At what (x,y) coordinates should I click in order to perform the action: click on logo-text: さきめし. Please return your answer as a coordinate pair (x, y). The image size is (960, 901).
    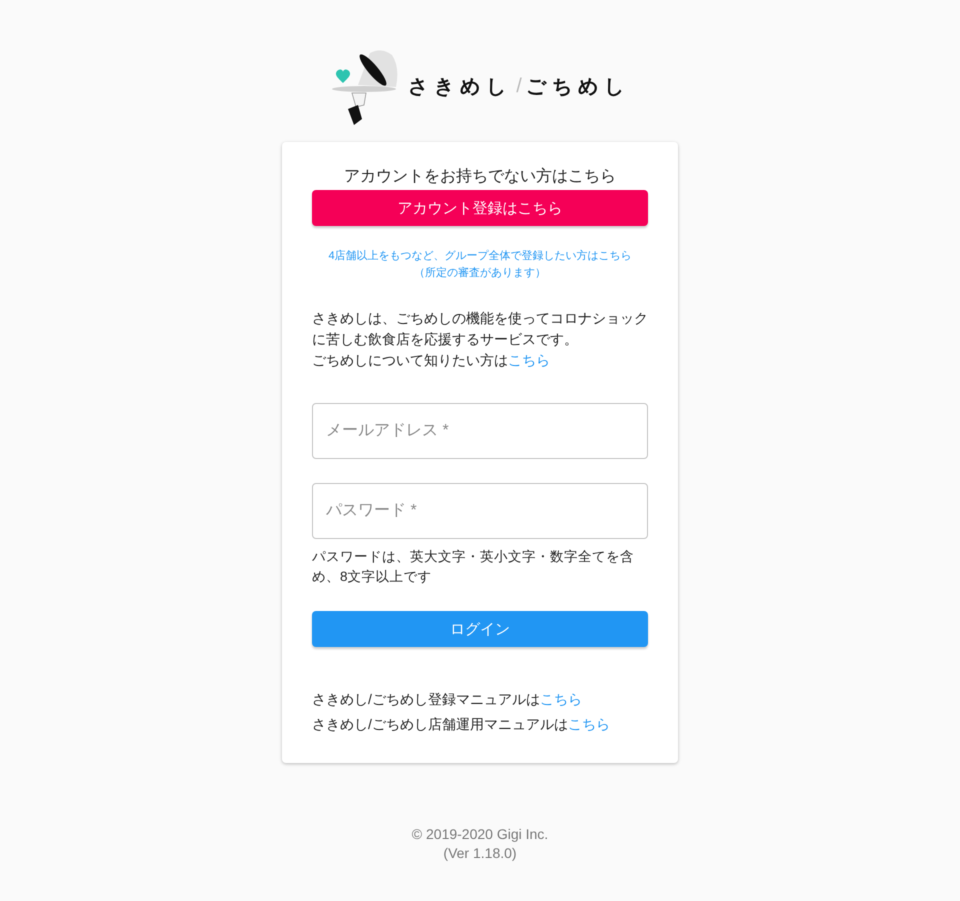
    Looking at the image, I should click on (460, 87).